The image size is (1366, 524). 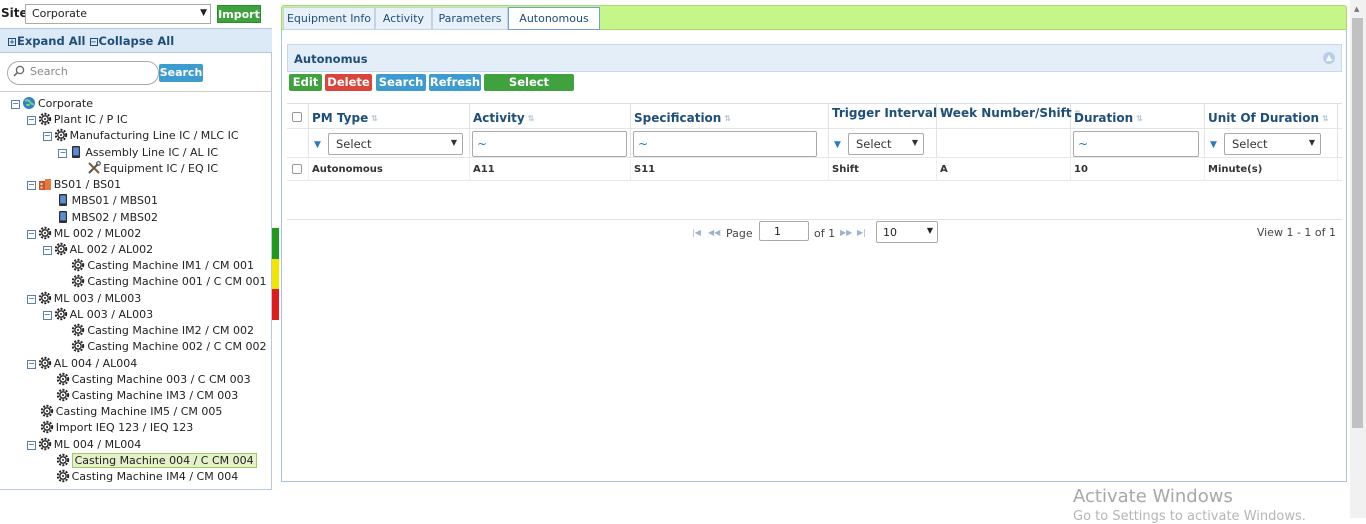 I want to click on chevron-down-icon: ▼, so click(x=453, y=142).